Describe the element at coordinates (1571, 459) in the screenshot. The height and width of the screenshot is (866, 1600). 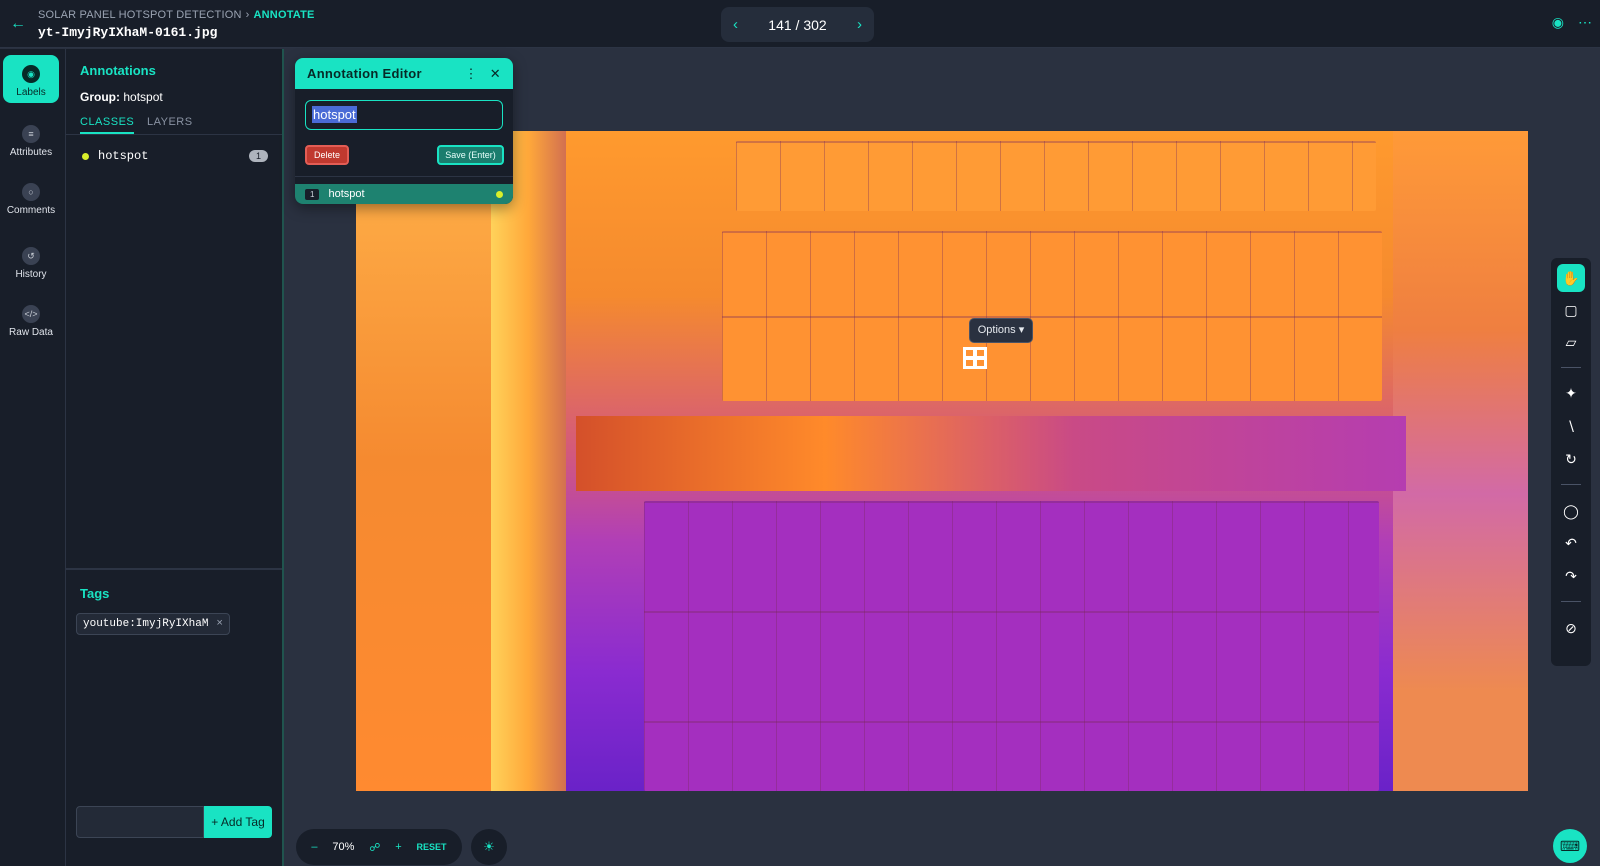
I see `refresh-icon: ↻` at that location.